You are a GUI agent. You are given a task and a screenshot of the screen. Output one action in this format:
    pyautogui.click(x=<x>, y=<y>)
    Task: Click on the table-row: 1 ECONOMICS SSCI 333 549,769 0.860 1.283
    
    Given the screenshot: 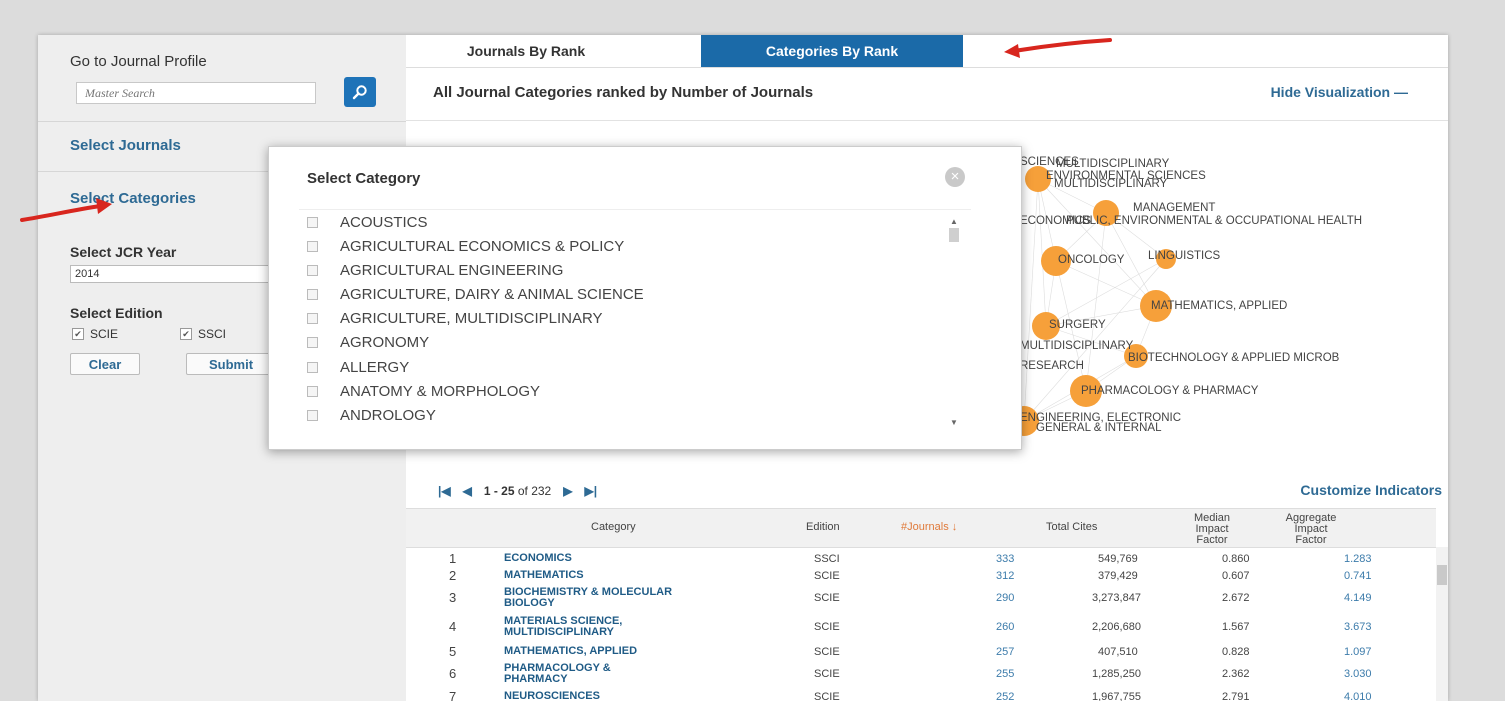 What is the action you would take?
    pyautogui.click(x=921, y=559)
    